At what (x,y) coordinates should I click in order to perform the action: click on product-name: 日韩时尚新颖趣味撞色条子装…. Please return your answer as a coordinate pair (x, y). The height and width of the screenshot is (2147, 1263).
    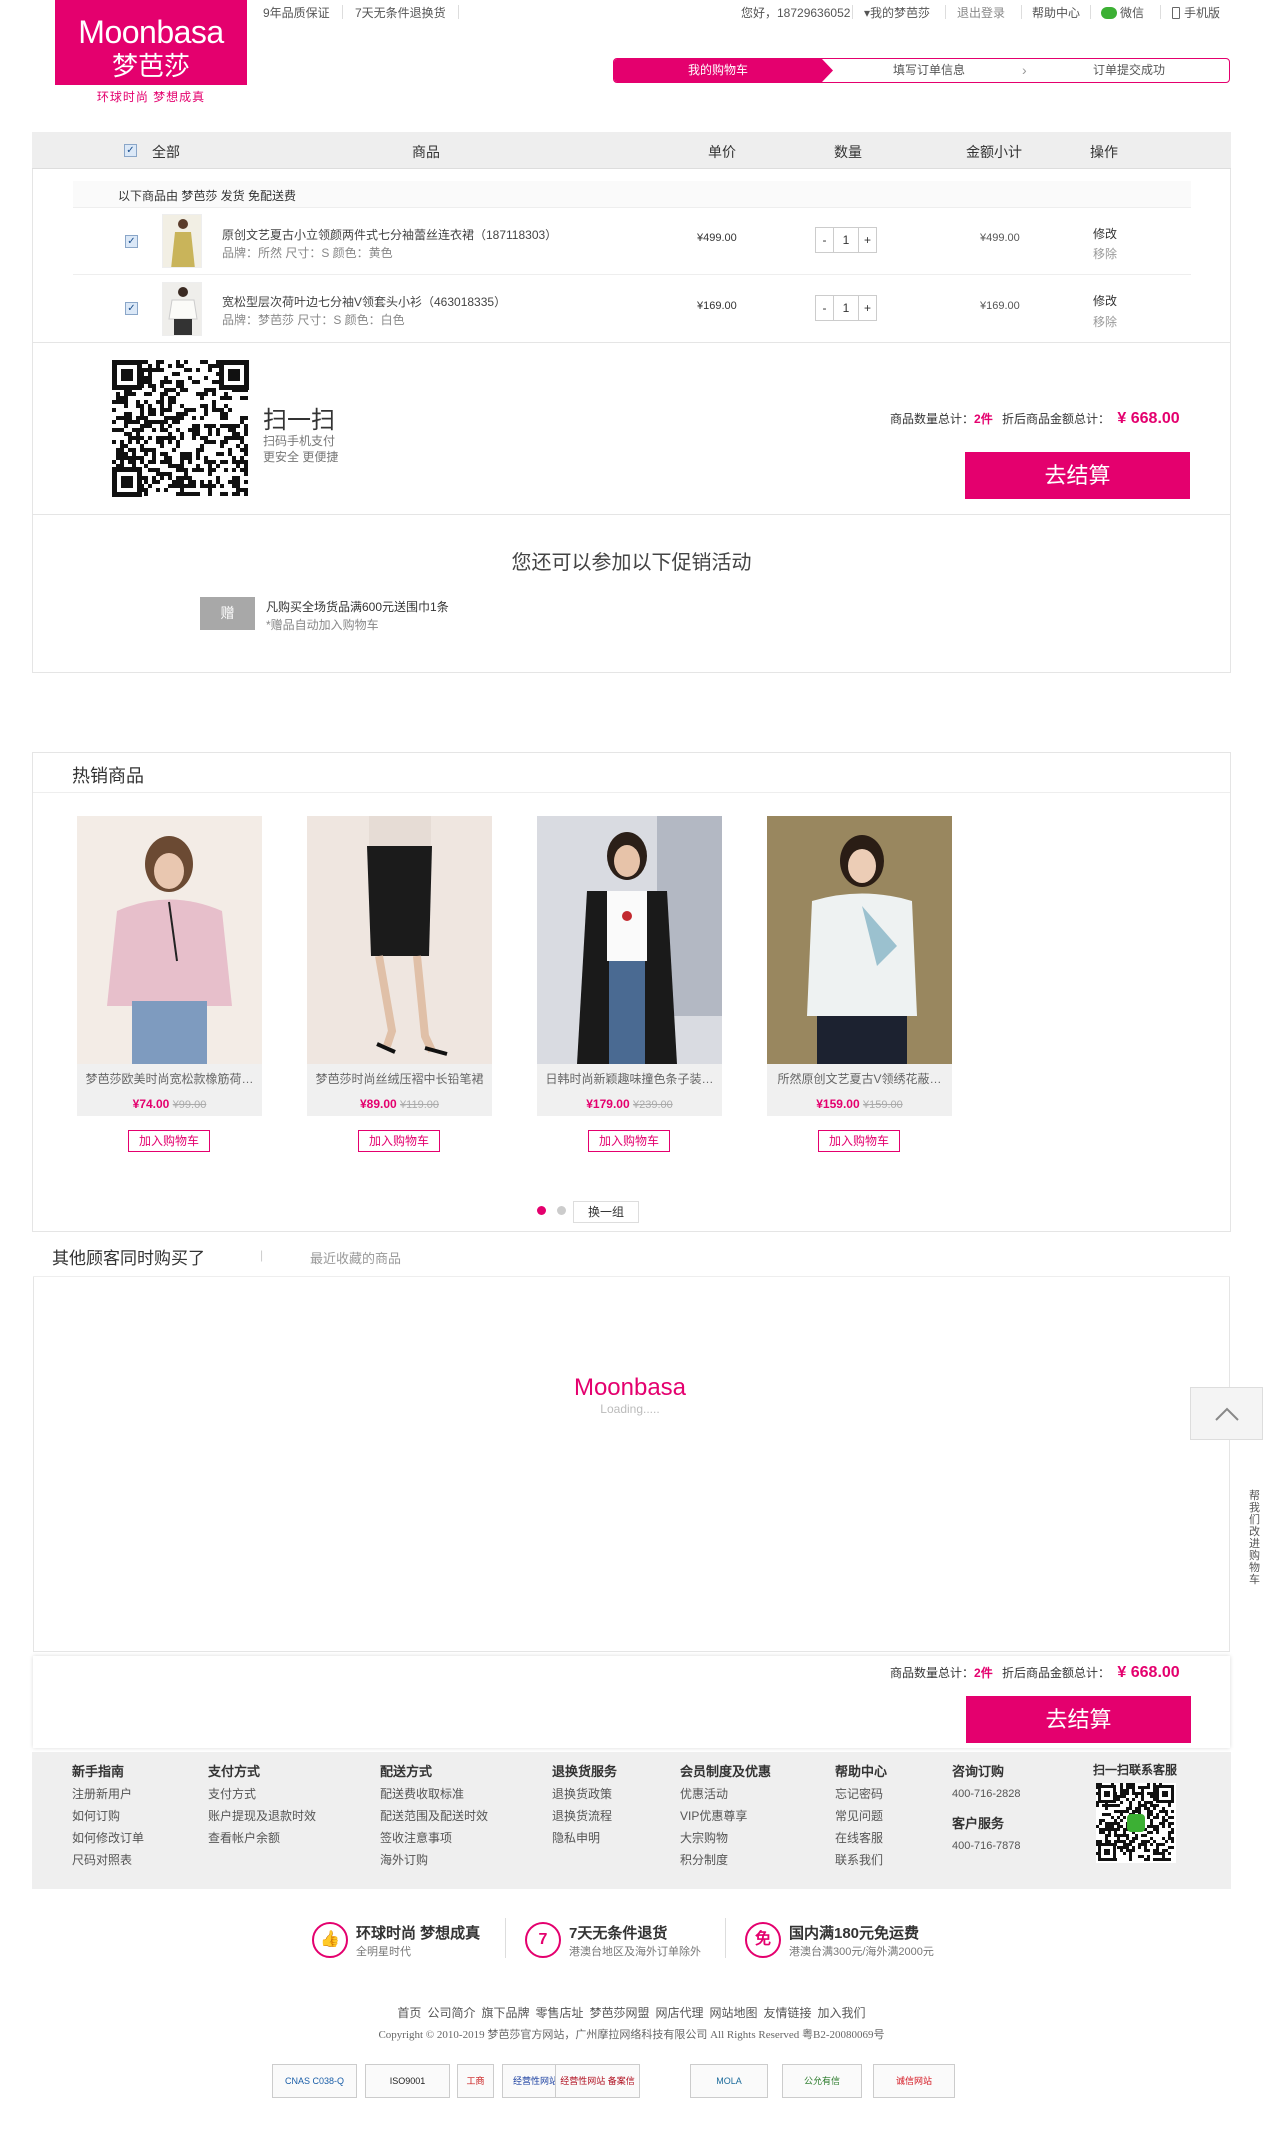
    Looking at the image, I should click on (629, 1079).